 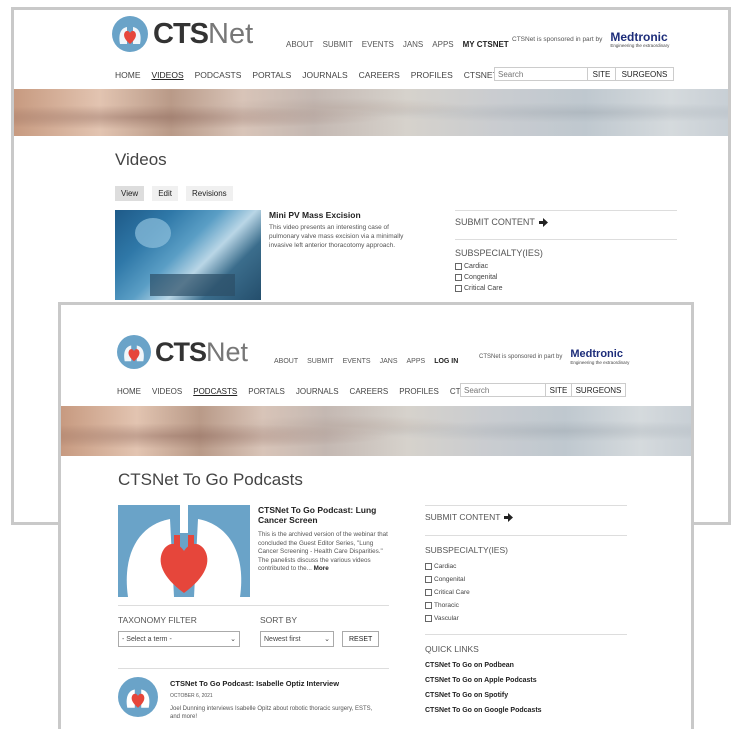 What do you see at coordinates (209, 193) in the screenshot?
I see `tab-revisions: Revisions` at bounding box center [209, 193].